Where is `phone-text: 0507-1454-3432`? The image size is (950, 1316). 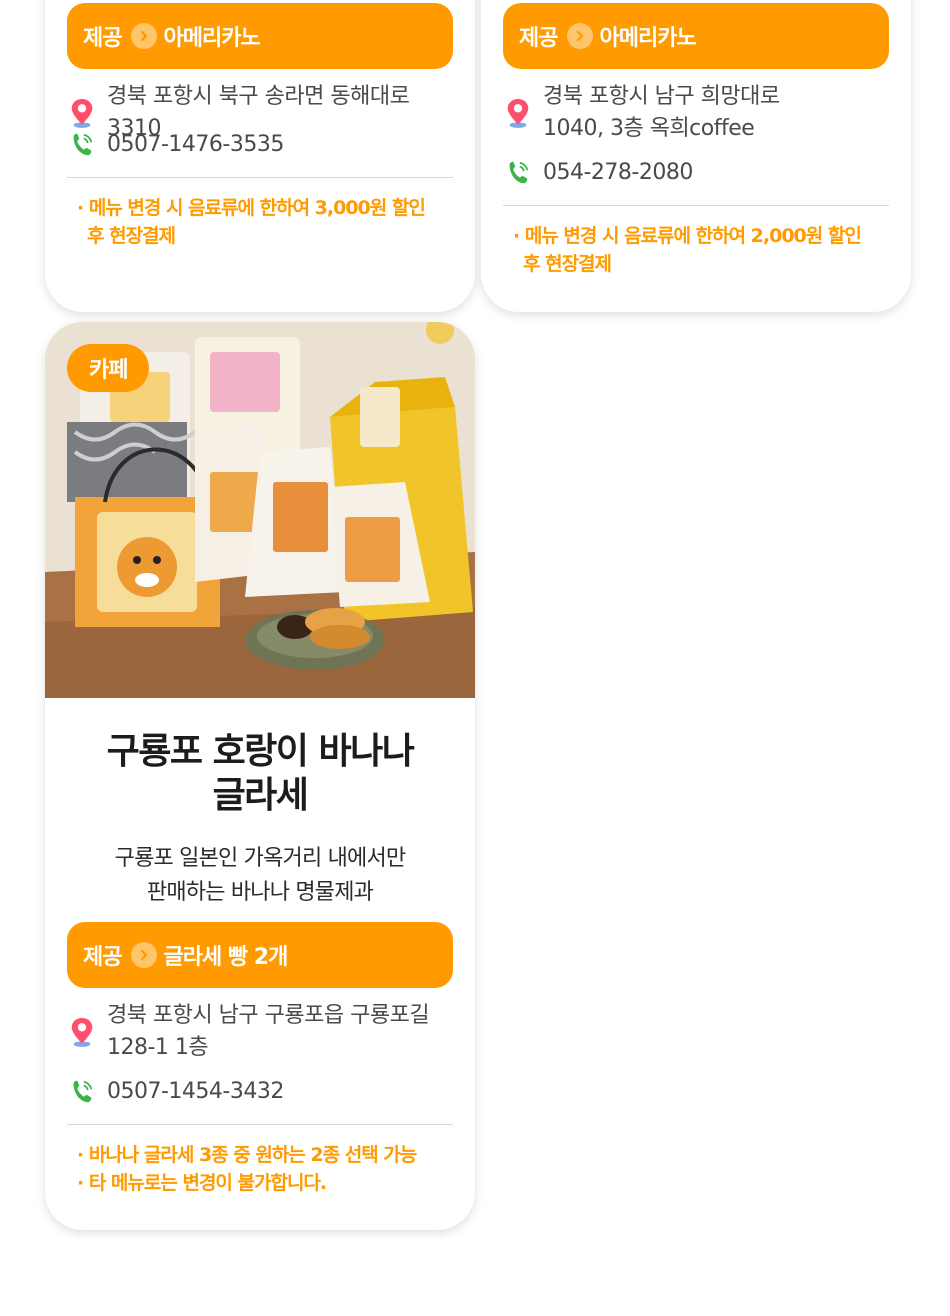 phone-text: 0507-1454-3432 is located at coordinates (195, 1092).